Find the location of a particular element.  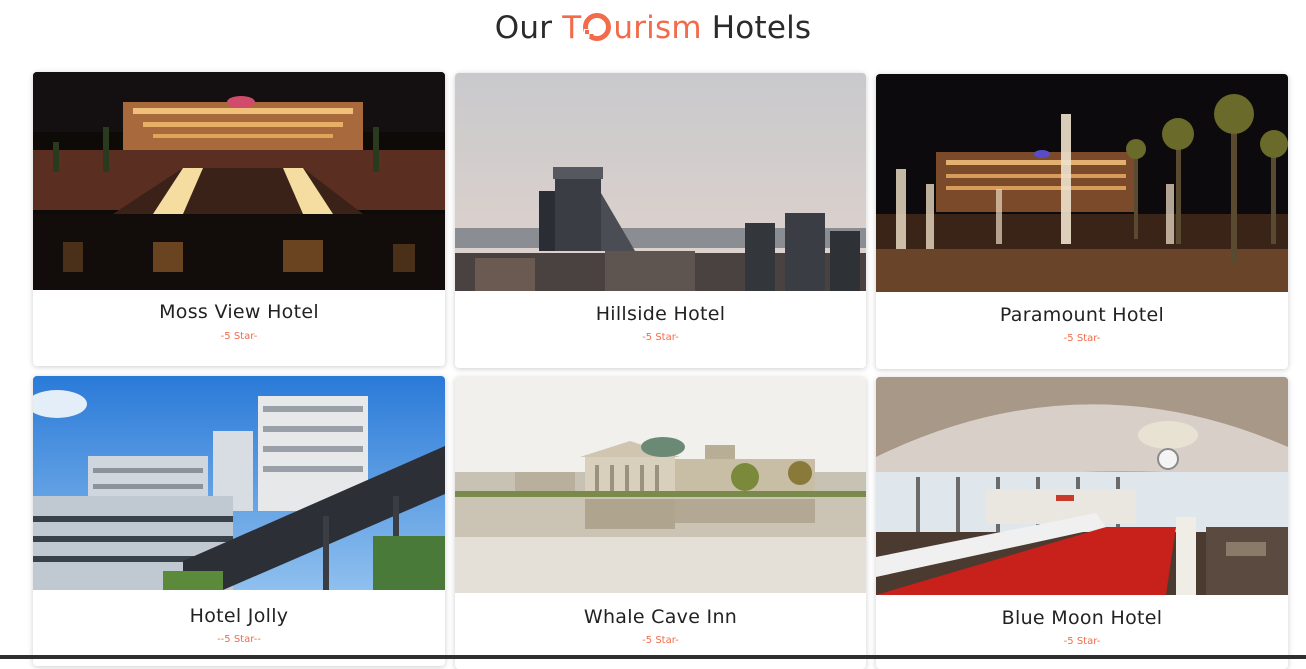

hotel-name: Blue Moon Hotel is located at coordinates (1082, 618).